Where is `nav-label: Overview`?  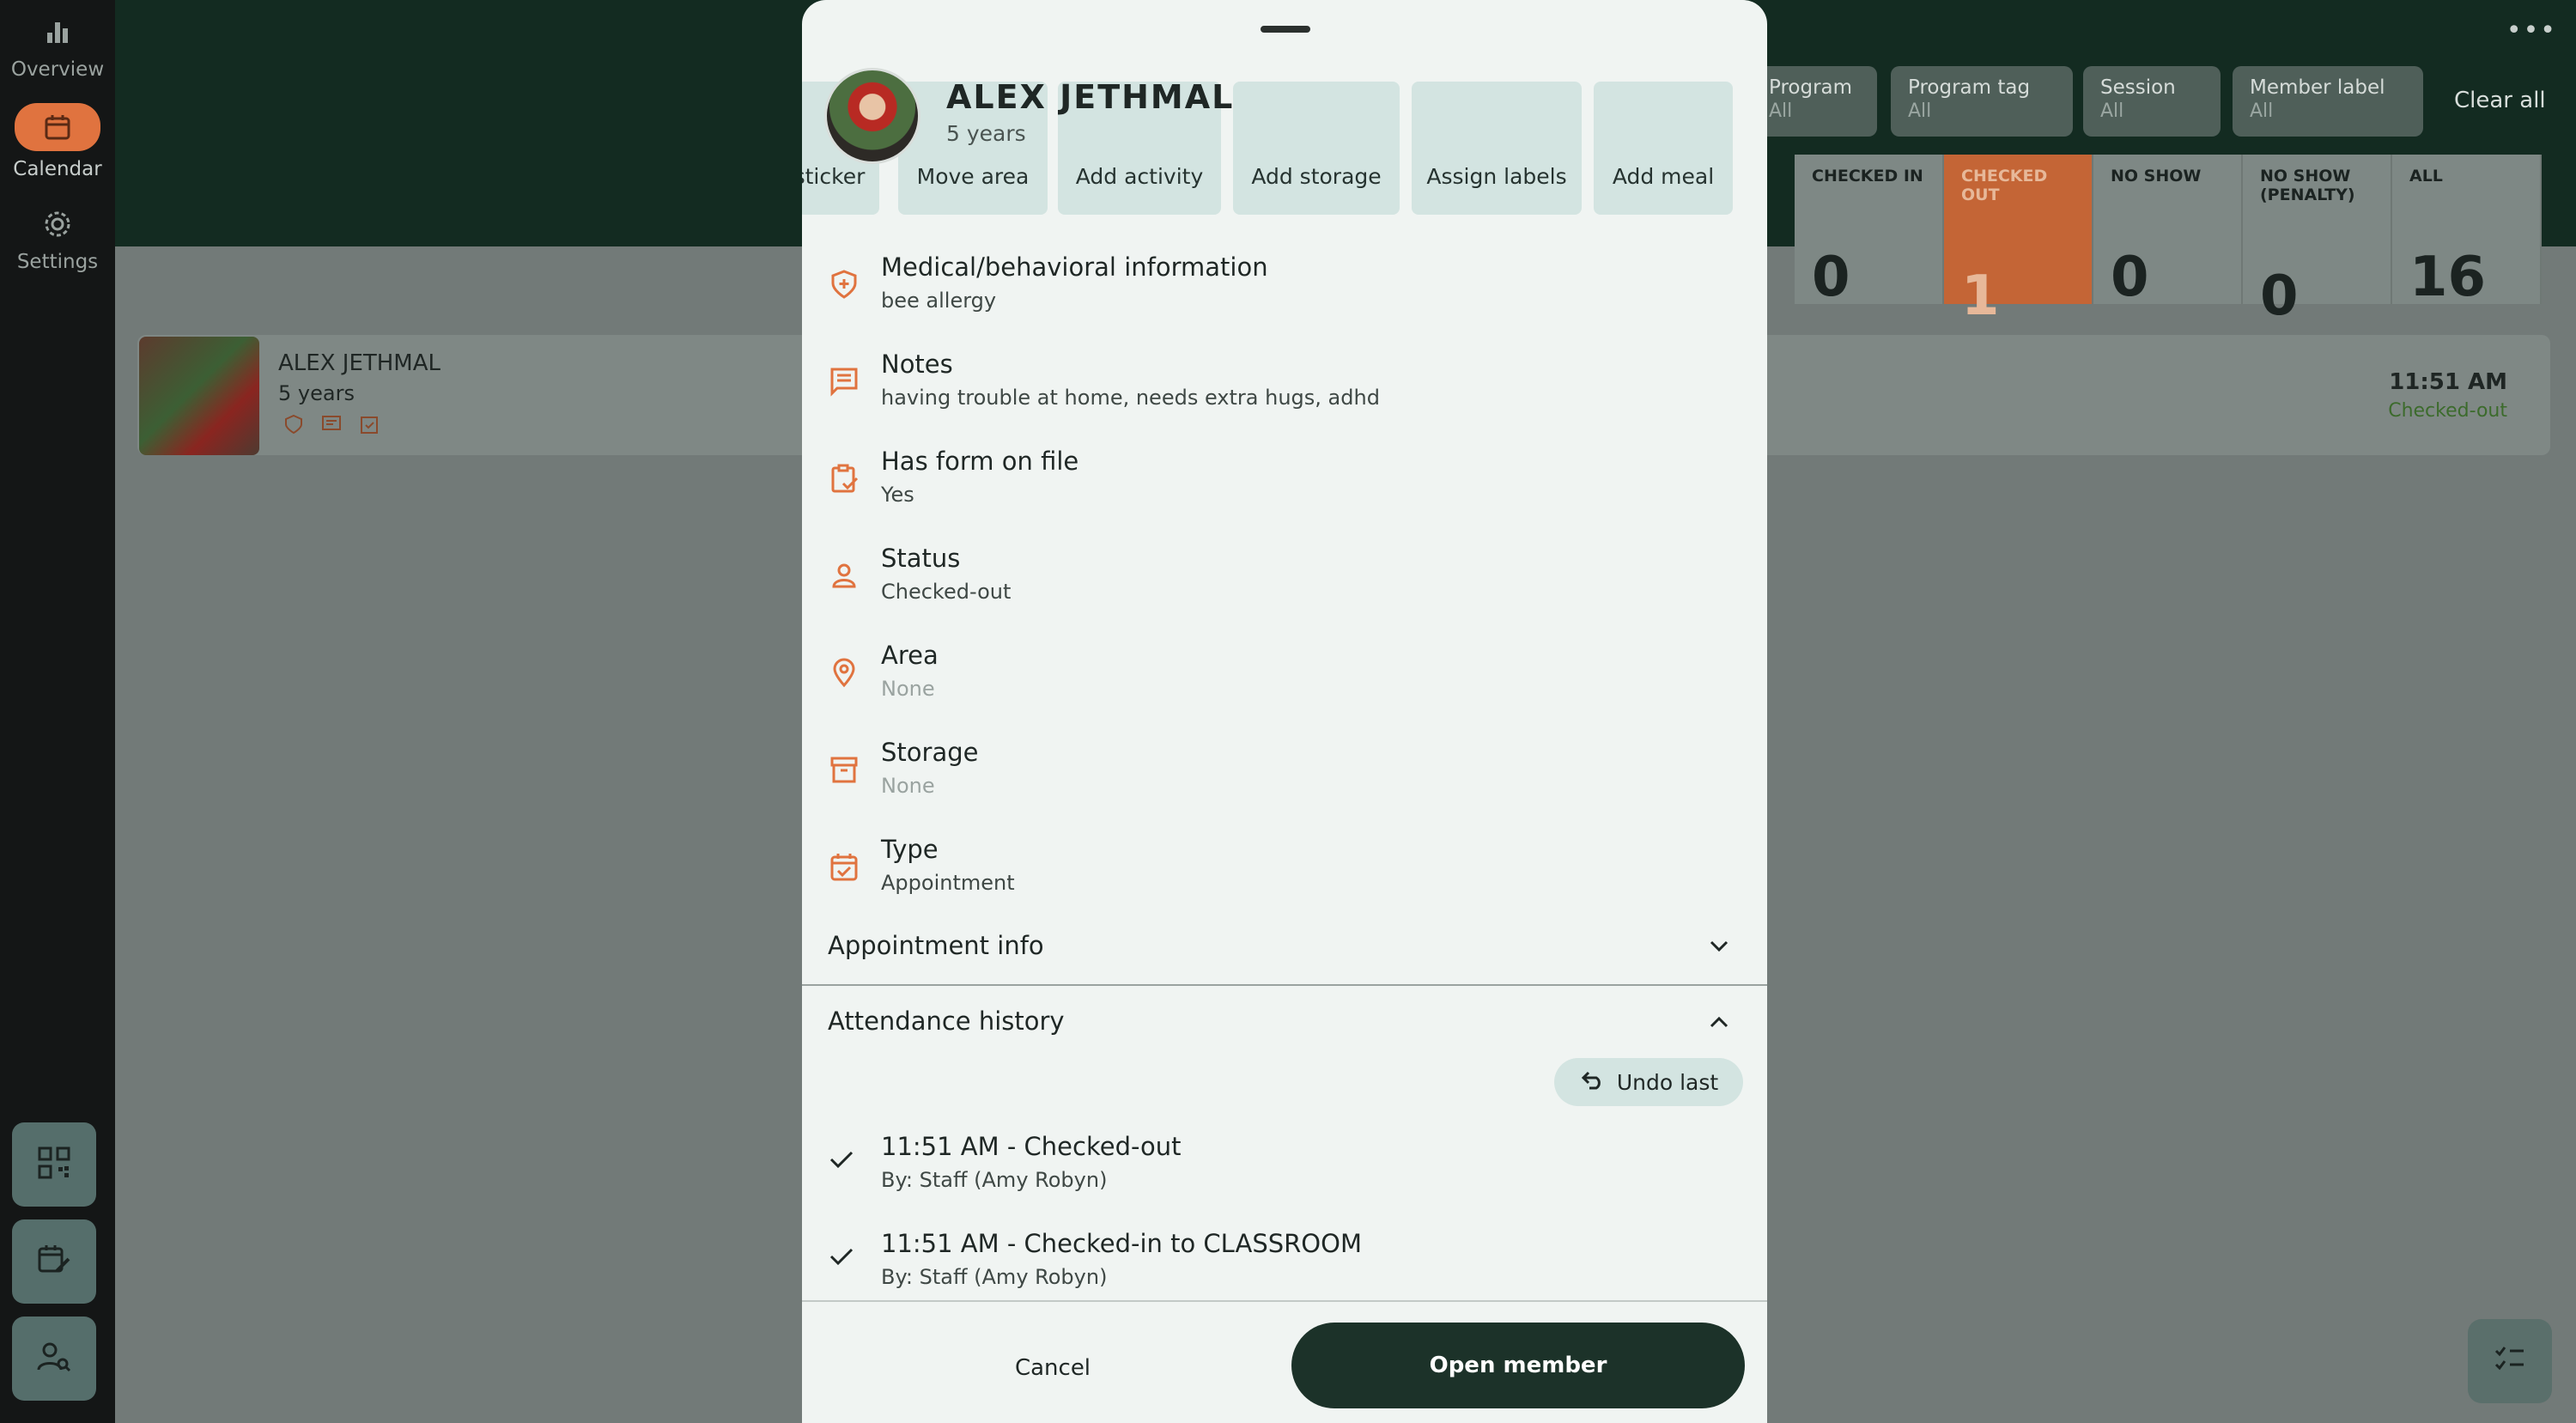
nav-label: Overview is located at coordinates (58, 69).